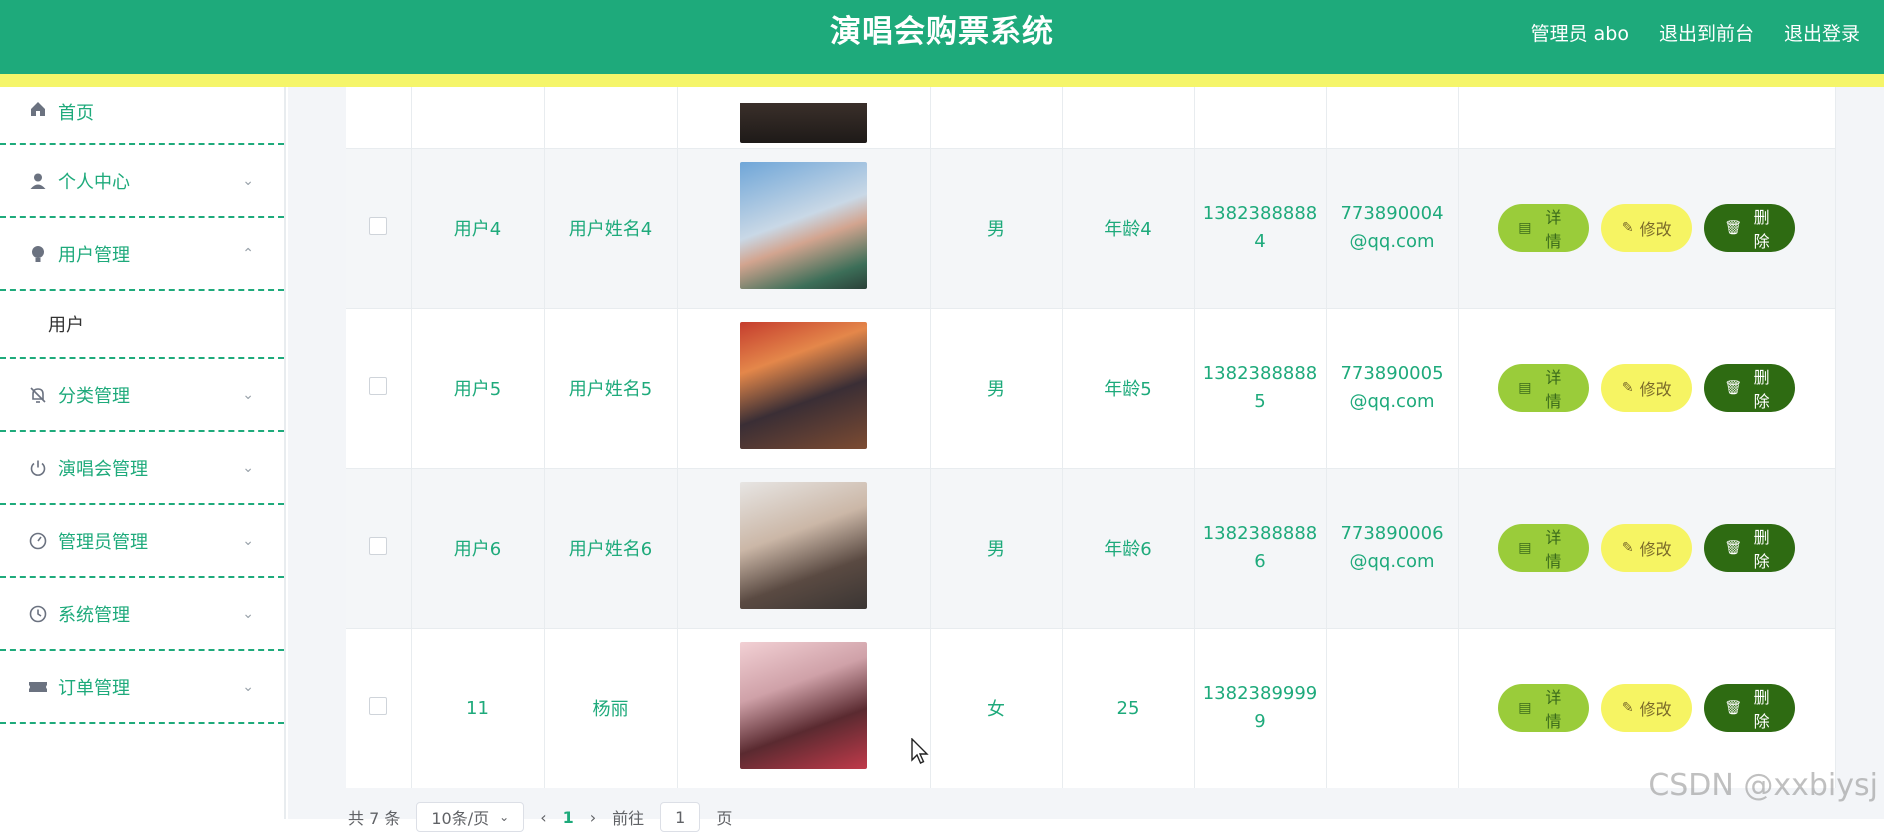 The image size is (1884, 832). I want to click on chevron-up-icon: ⌃, so click(248, 253).